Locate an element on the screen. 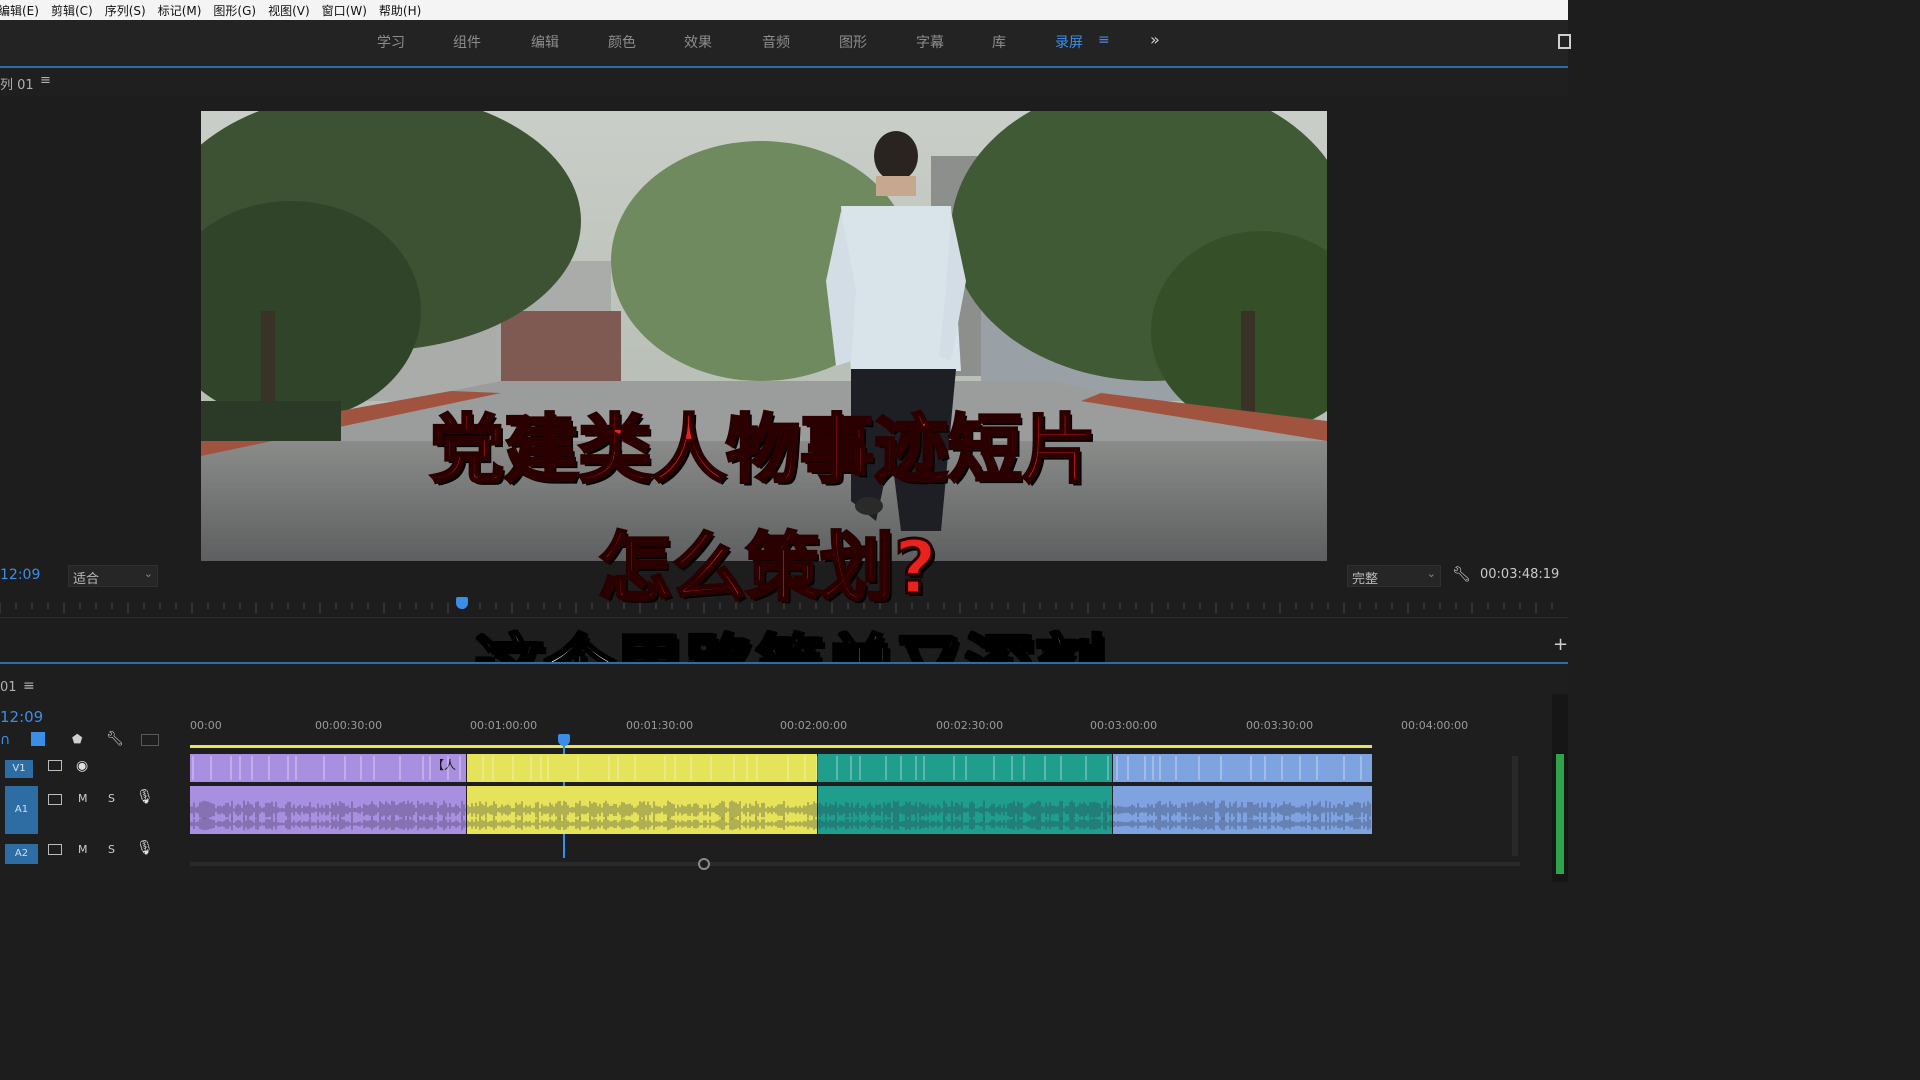  workspace-bar: 学习 组件 编辑 颜色 效果 音频 图形 字幕 库 录屏 ≡ » is located at coordinates (785, 44).